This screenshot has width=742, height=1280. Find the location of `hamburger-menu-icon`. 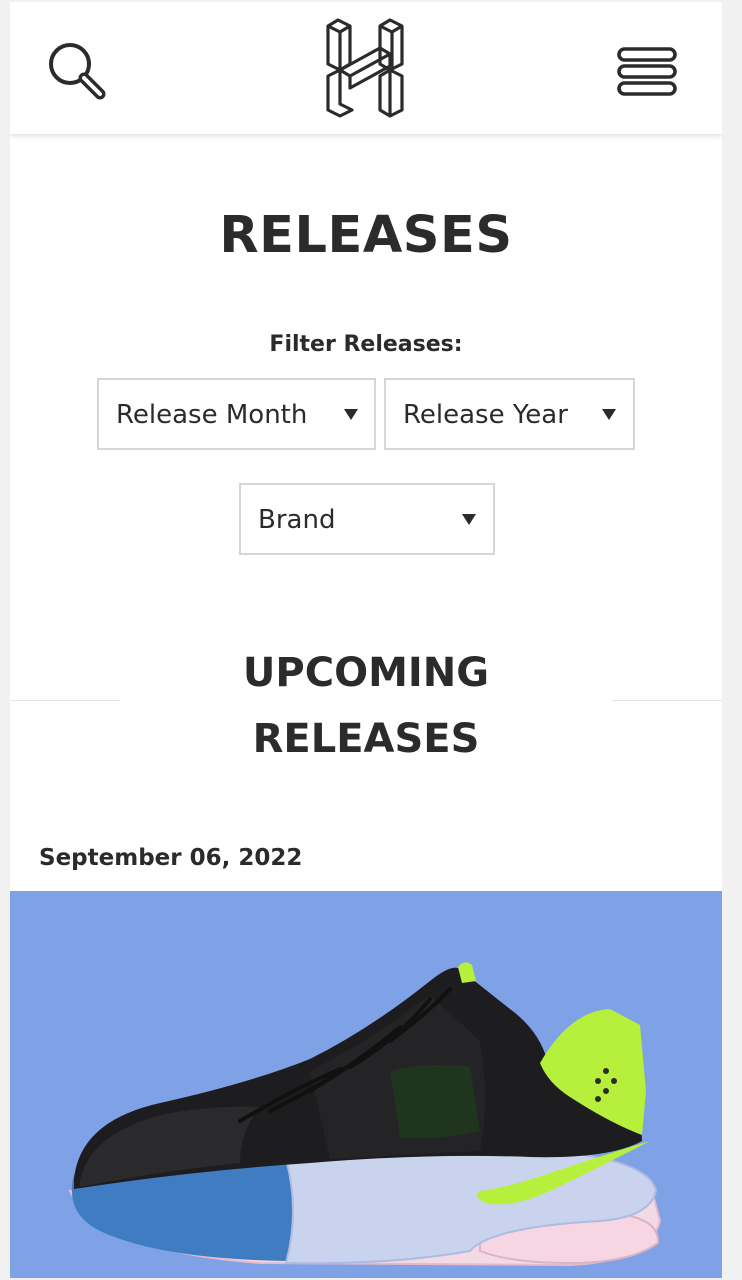

hamburger-menu-icon is located at coordinates (647, 71).